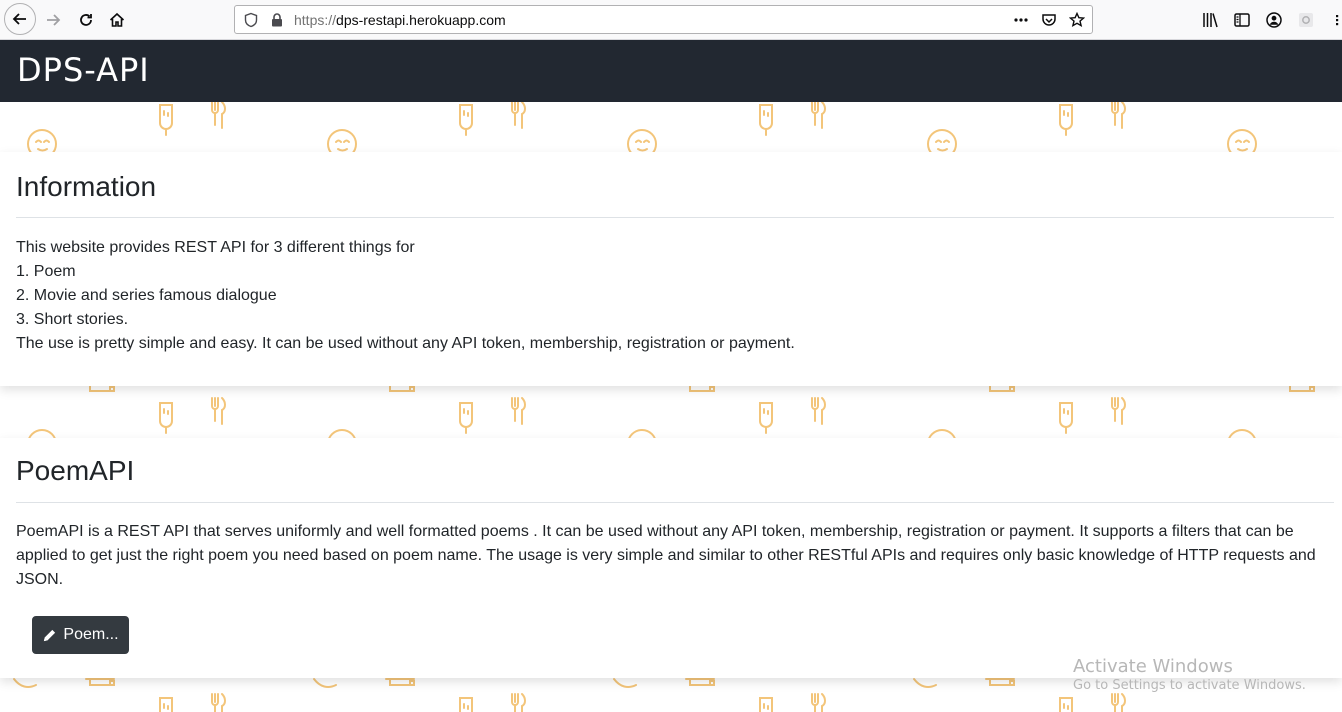  I want to click on bookmark-star-icon, so click(1077, 20).